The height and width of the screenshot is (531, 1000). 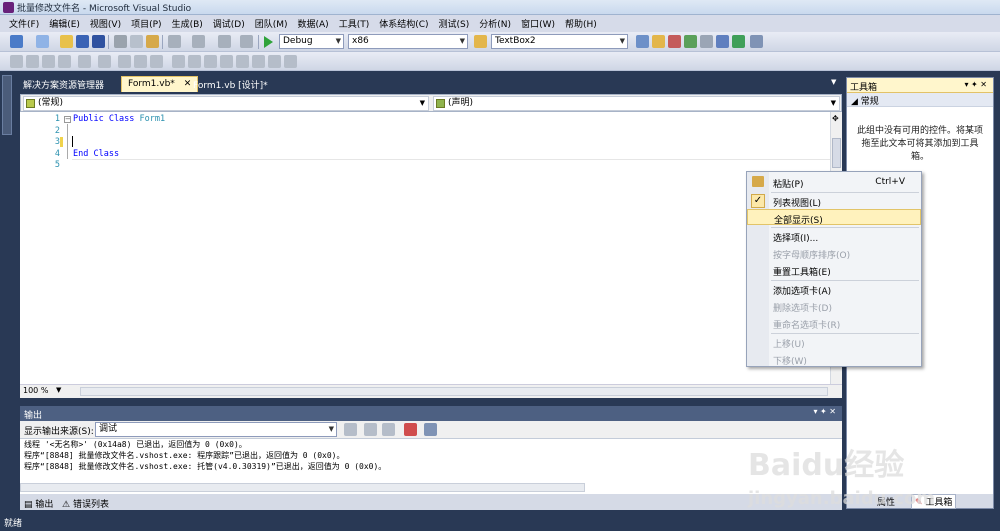 What do you see at coordinates (834, 201) in the screenshot?
I see `menu-item-list-view: ✓ 列表视图(L)` at bounding box center [834, 201].